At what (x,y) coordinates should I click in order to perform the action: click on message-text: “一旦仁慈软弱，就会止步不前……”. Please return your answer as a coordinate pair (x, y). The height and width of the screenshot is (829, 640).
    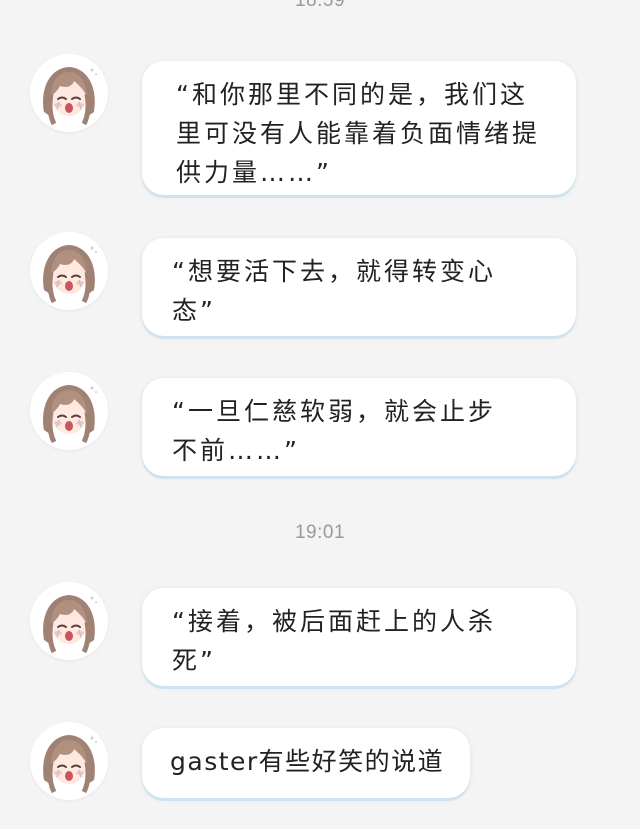
    Looking at the image, I should click on (334, 431).